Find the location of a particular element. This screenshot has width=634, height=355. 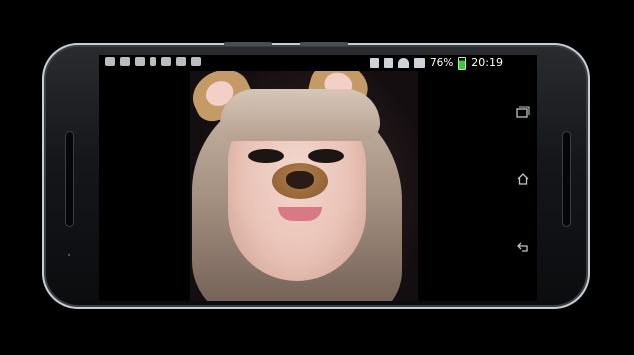

battery-icon is located at coordinates (462, 63).